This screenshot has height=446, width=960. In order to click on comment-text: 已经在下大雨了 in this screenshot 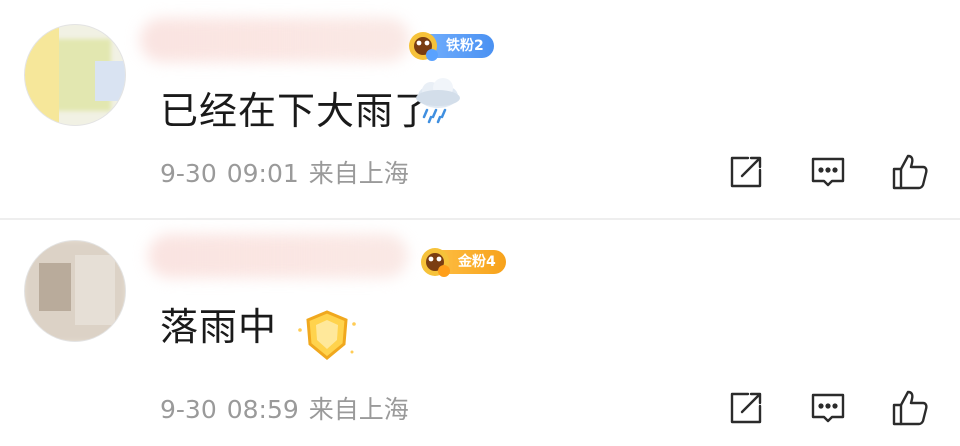, I will do `click(297, 111)`.